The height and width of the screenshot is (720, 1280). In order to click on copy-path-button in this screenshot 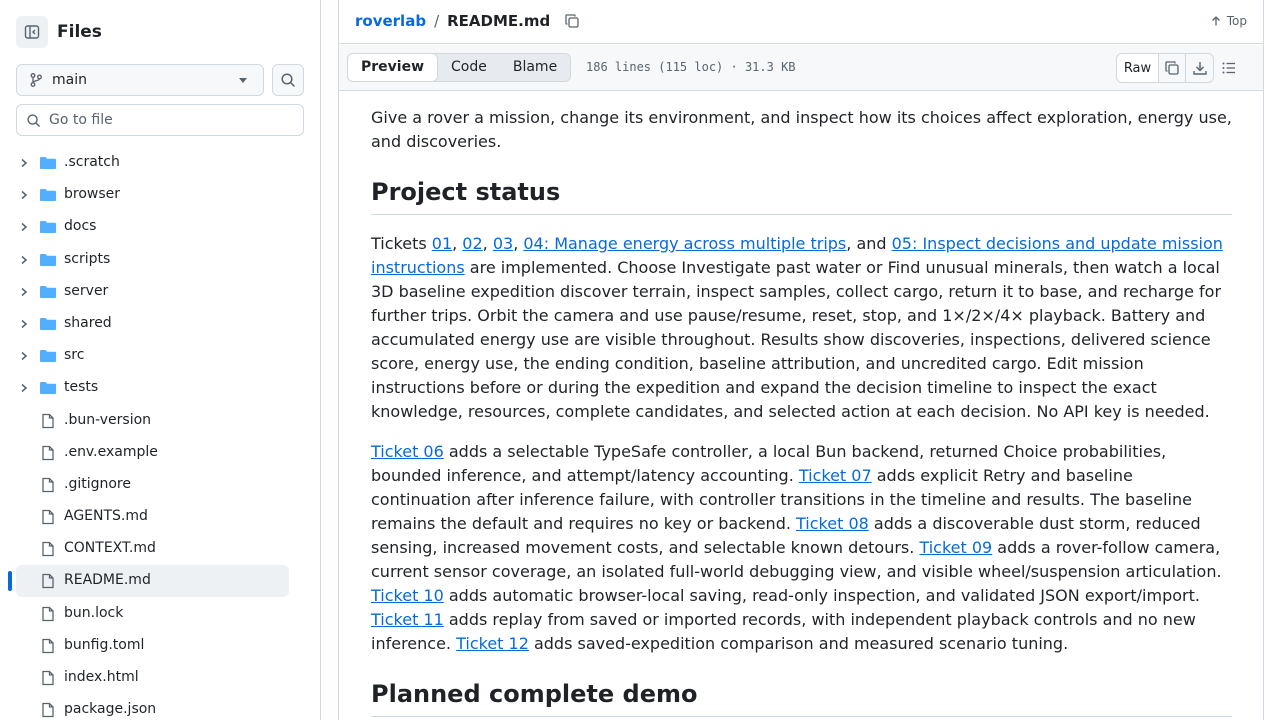, I will do `click(572, 21)`.